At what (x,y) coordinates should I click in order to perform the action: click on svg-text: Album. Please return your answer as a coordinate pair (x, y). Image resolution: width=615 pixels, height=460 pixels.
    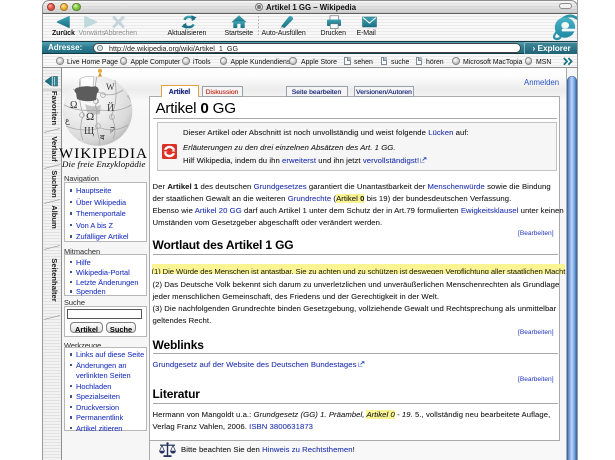
    Looking at the image, I should click on (54, 217).